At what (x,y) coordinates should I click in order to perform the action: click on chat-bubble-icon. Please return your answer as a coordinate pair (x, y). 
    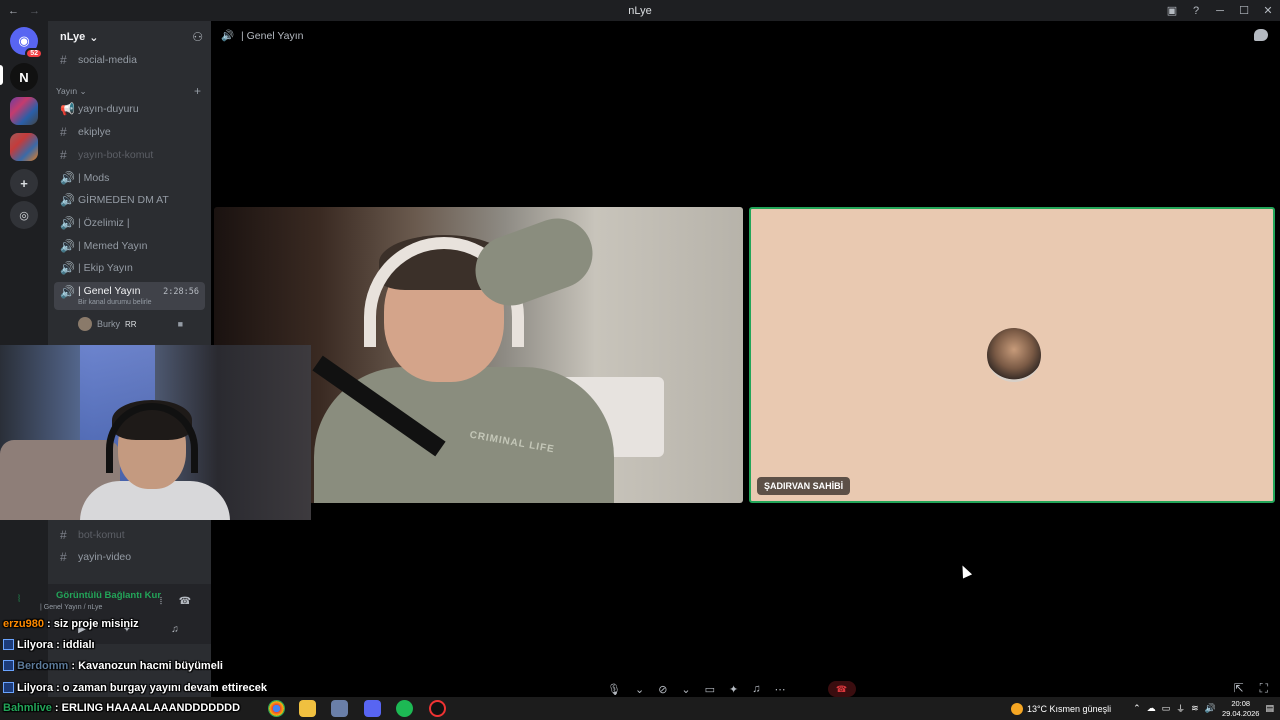
    Looking at the image, I should click on (1261, 35).